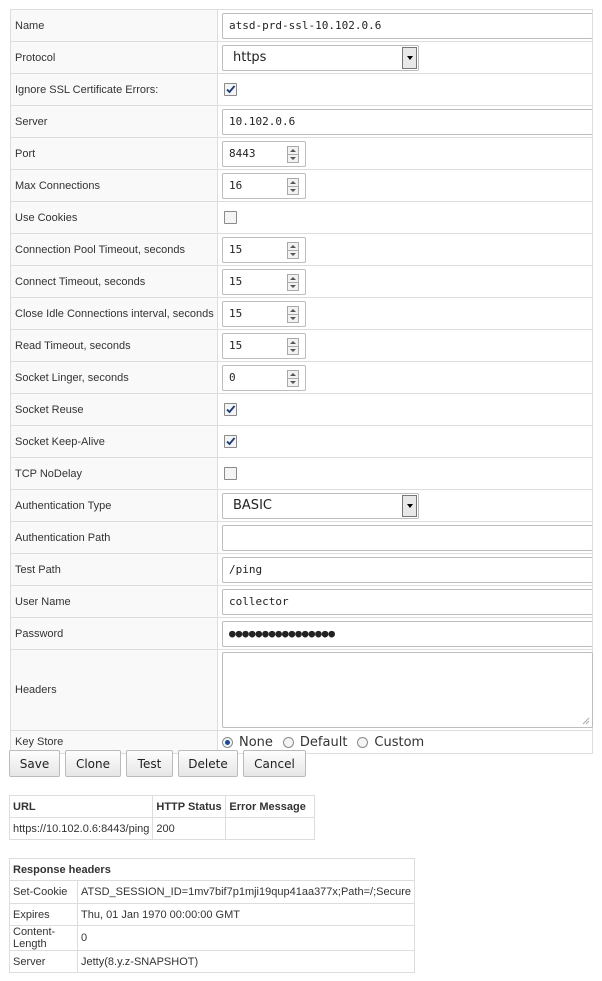  I want to click on protocol-value: https, so click(250, 57).